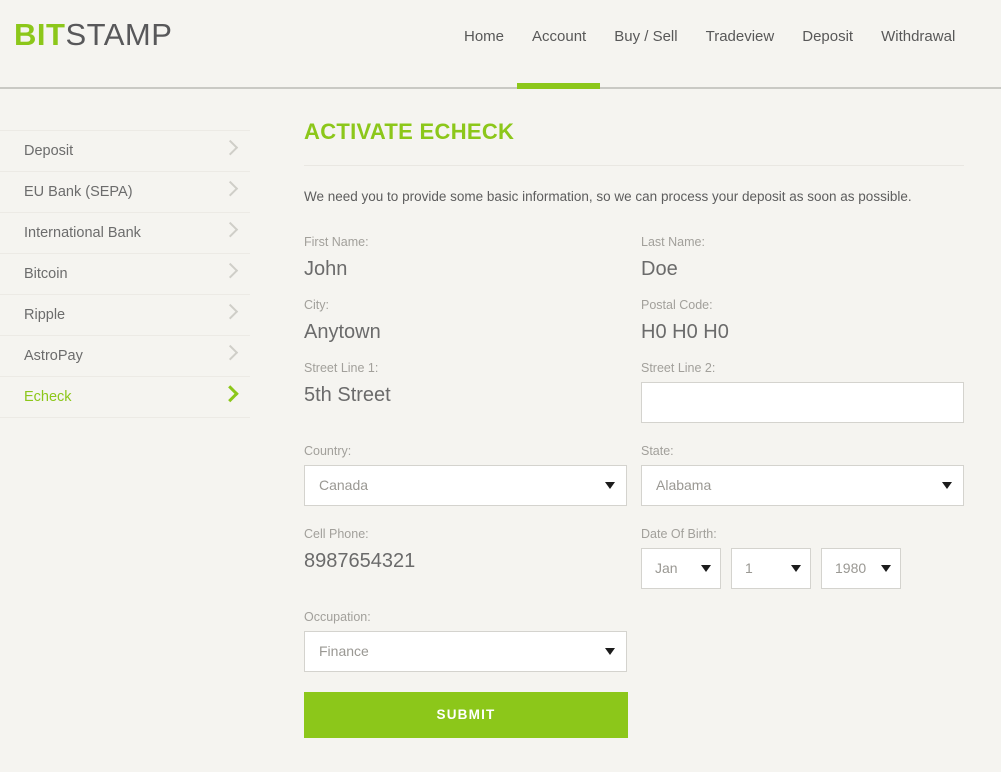 The width and height of the screenshot is (1001, 772). Describe the element at coordinates (645, 37) in the screenshot. I see `nav-item-buy-sell: Buy / Sell` at that location.